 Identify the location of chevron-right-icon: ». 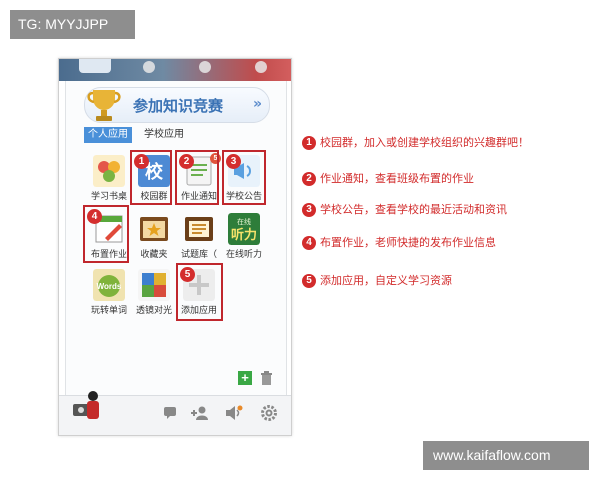
(257, 104).